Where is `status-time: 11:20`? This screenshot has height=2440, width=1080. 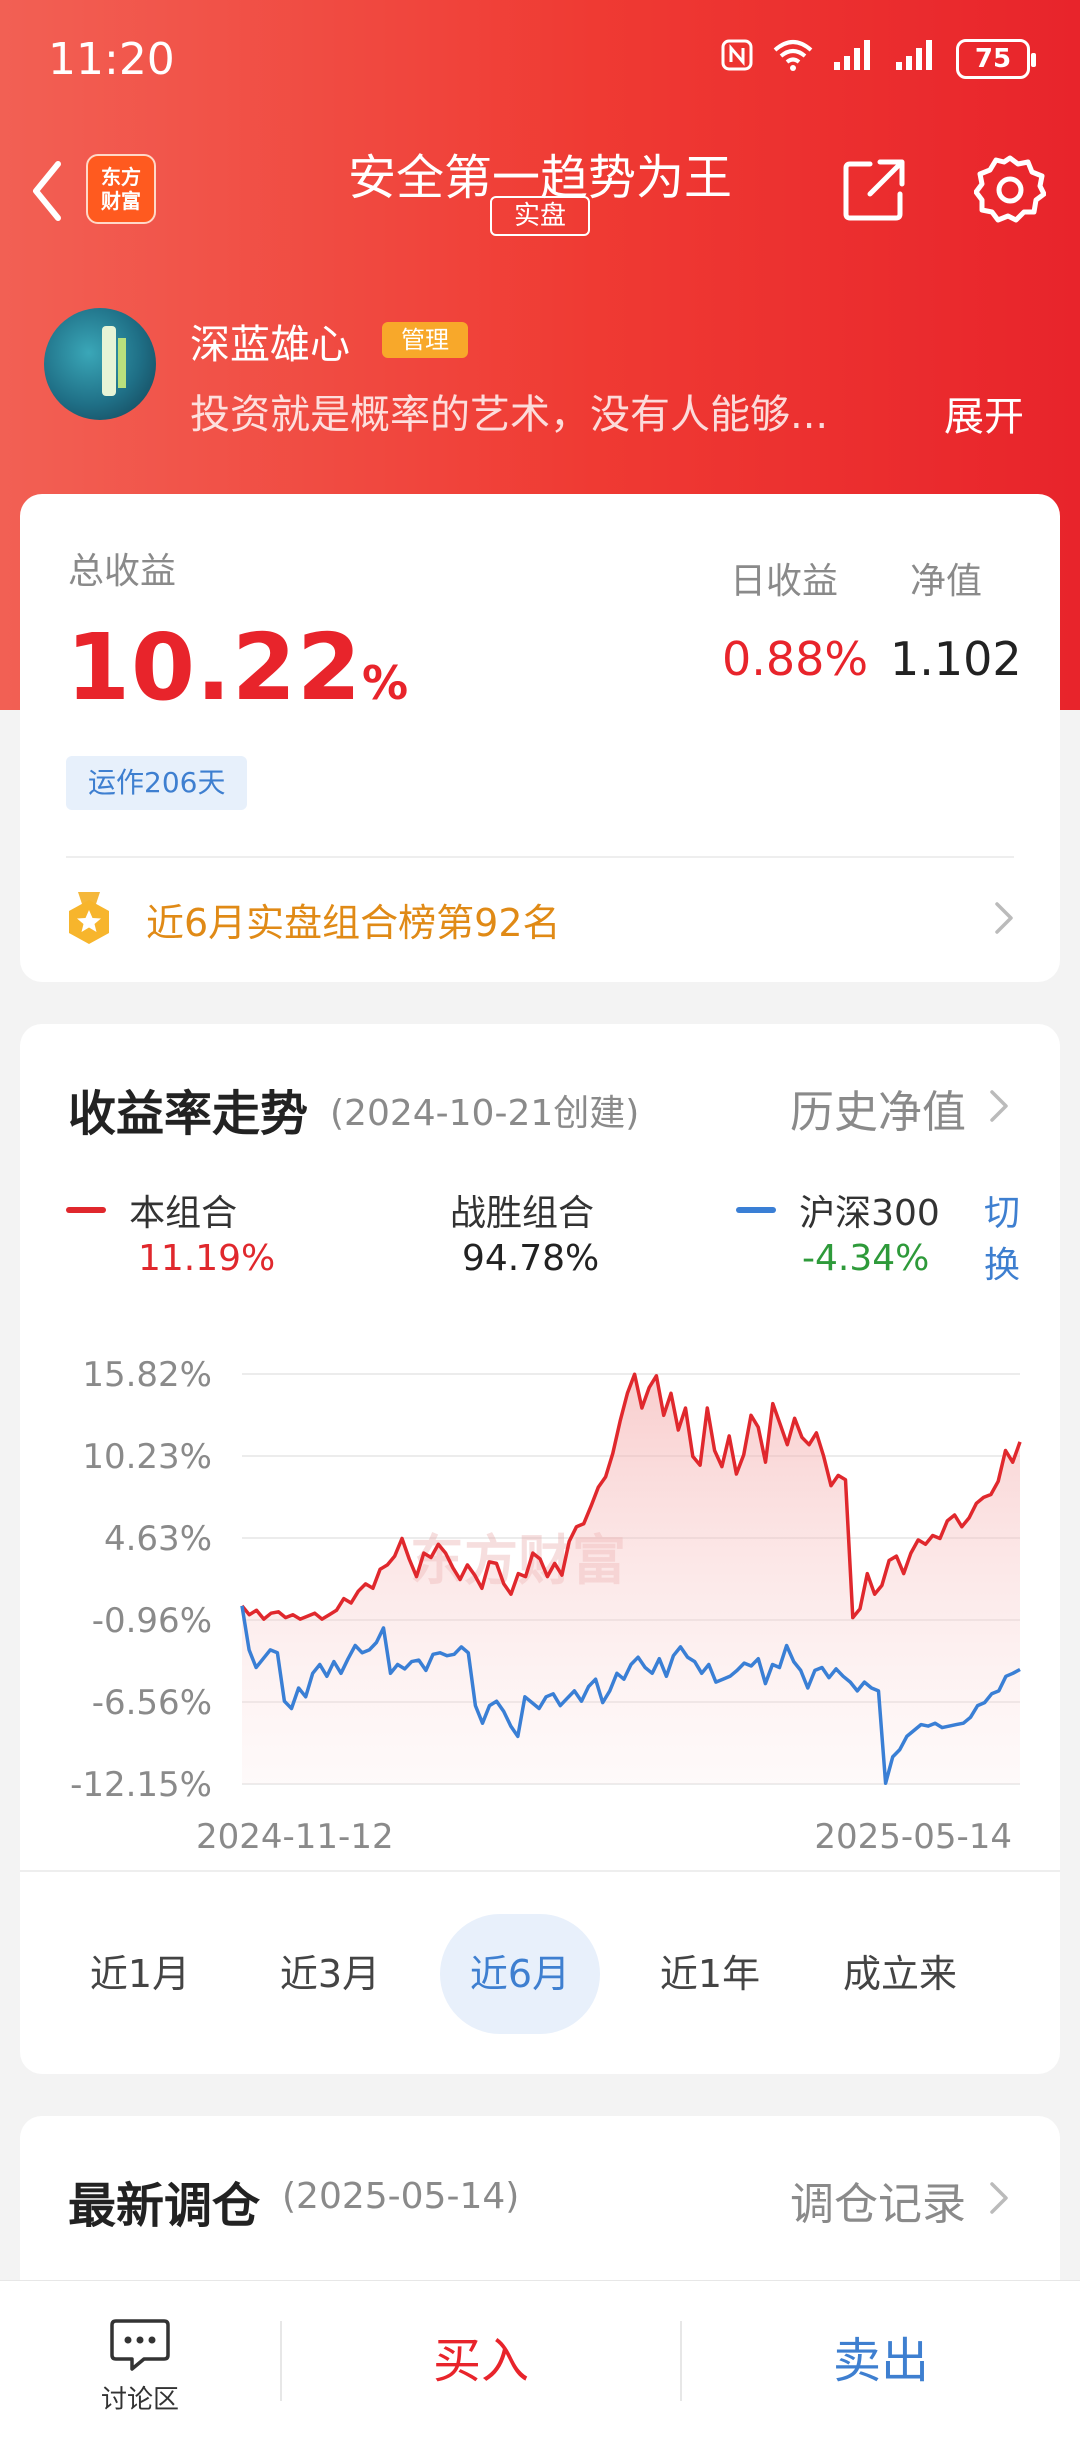
status-time: 11:20 is located at coordinates (111, 59).